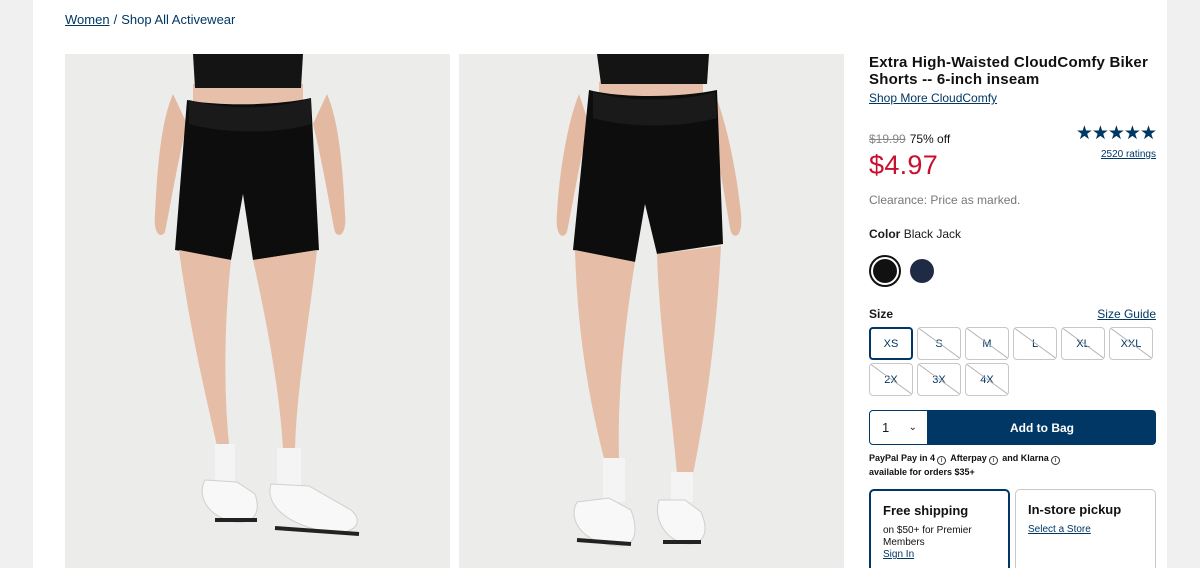 The height and width of the screenshot is (568, 1200). Describe the element at coordinates (1042, 427) in the screenshot. I see `add-to-bag-button: Add to Bag` at that location.